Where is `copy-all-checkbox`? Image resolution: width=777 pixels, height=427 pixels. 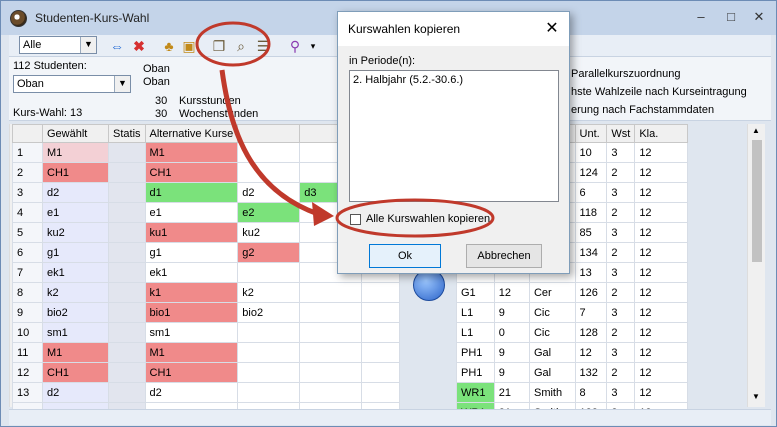
copy-all-checkbox is located at coordinates (355, 219).